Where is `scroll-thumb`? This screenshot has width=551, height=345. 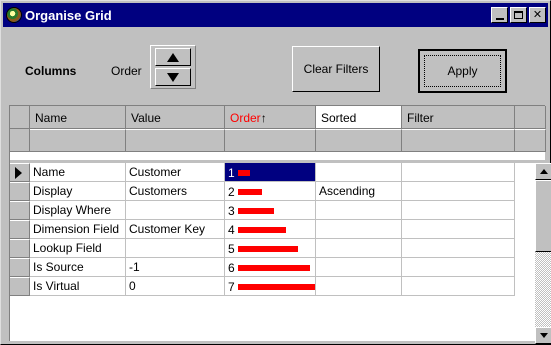
scroll-thumb is located at coordinates (543, 216).